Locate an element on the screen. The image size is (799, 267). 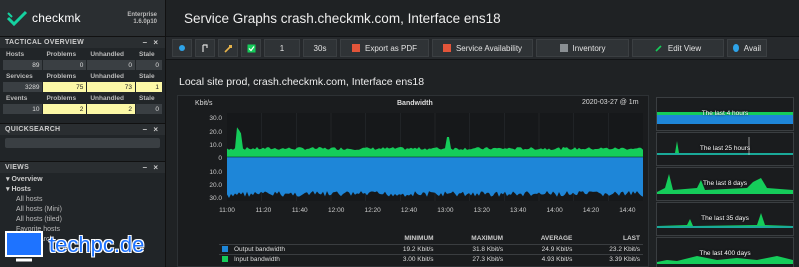
services-total: 3289 is located at coordinates (23, 87).